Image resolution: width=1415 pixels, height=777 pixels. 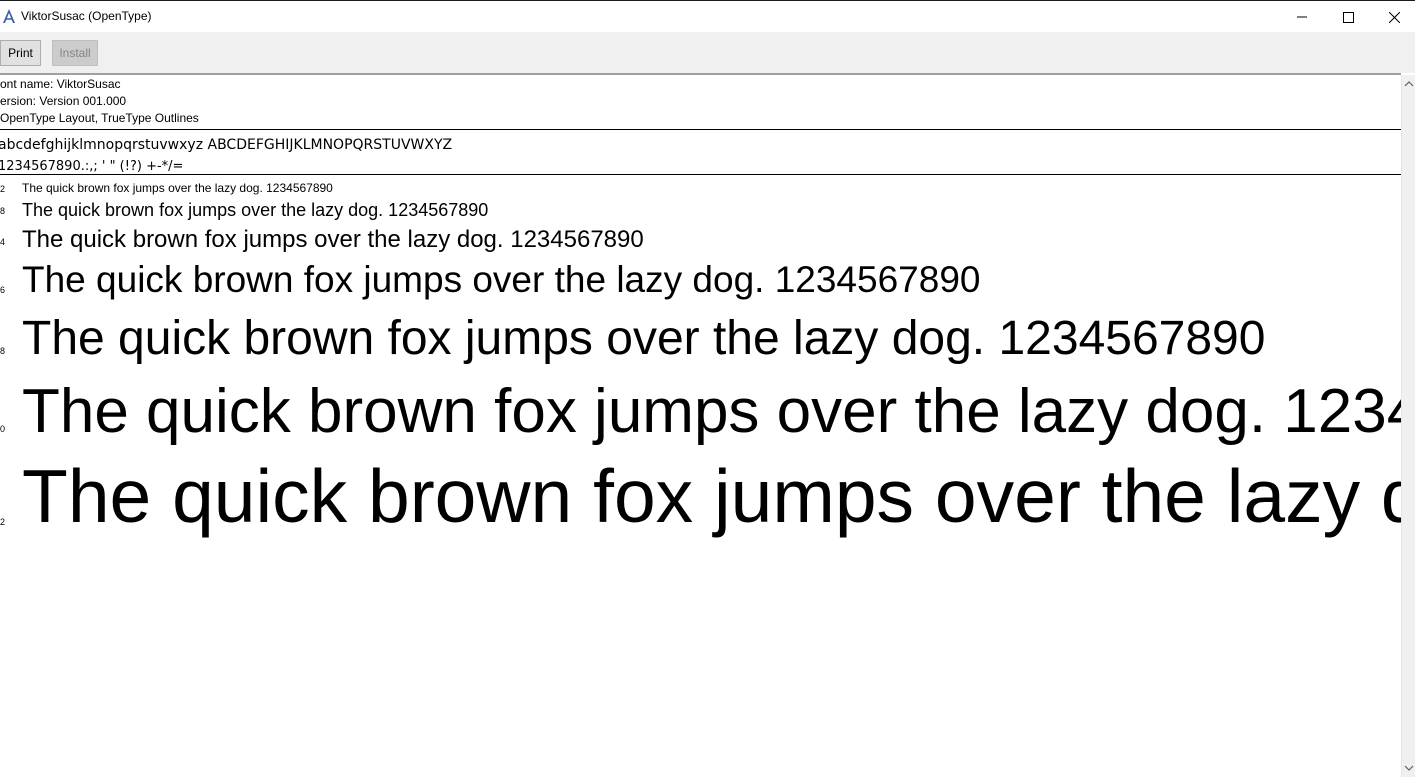 I want to click on minimize-icon, so click(x=1302, y=17).